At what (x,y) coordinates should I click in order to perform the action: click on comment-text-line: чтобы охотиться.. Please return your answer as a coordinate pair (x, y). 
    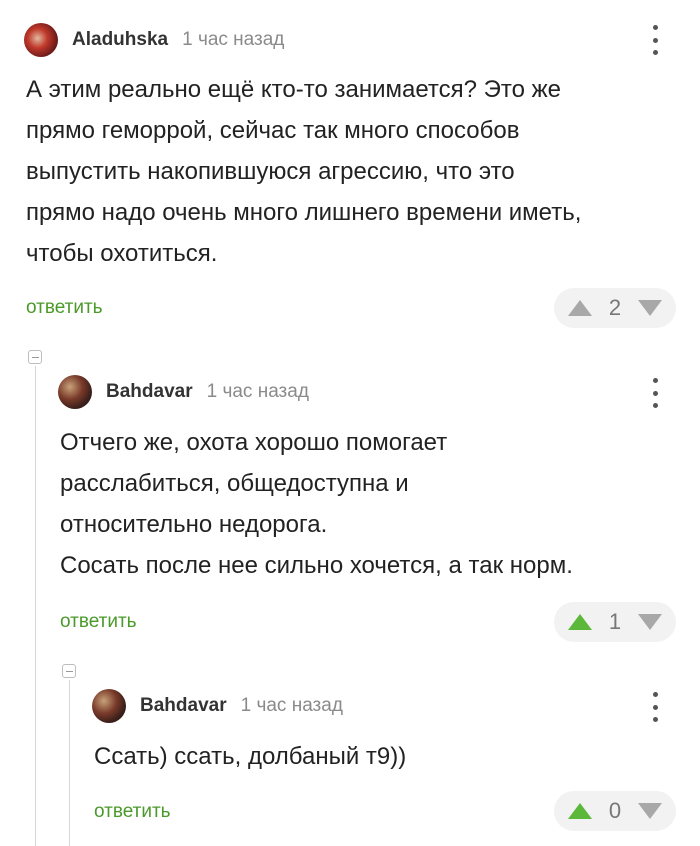
    Looking at the image, I should click on (122, 253).